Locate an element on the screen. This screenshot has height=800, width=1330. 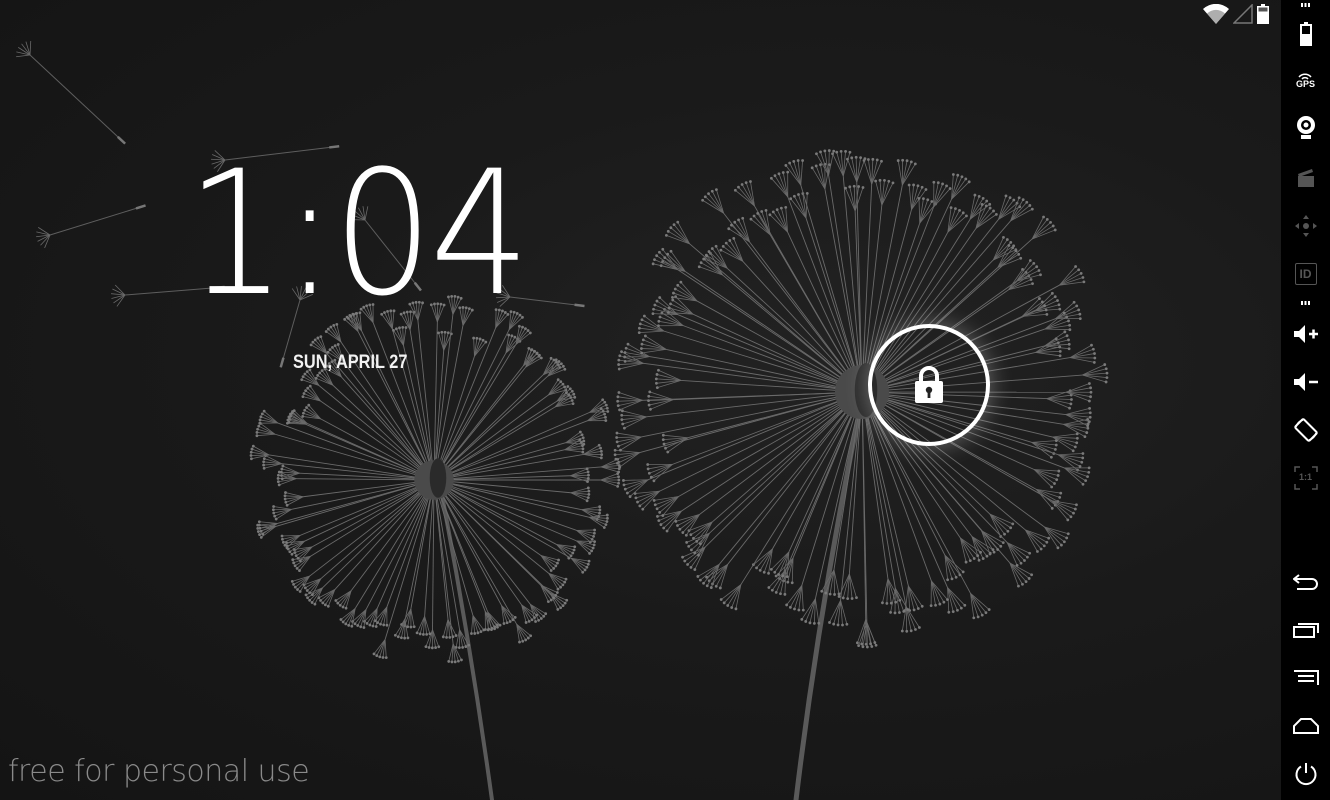
dpad-icon is located at coordinates (1306, 226).